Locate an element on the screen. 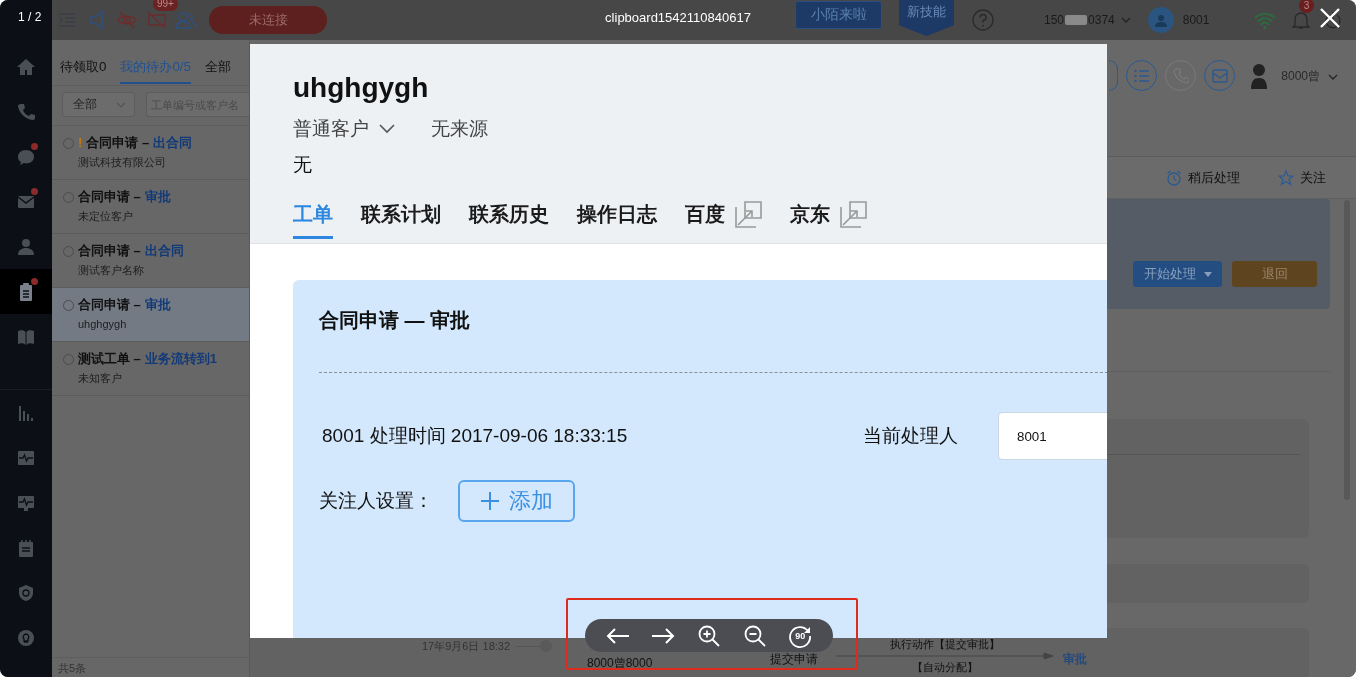  detail-tab: 操作日志 is located at coordinates (617, 220).